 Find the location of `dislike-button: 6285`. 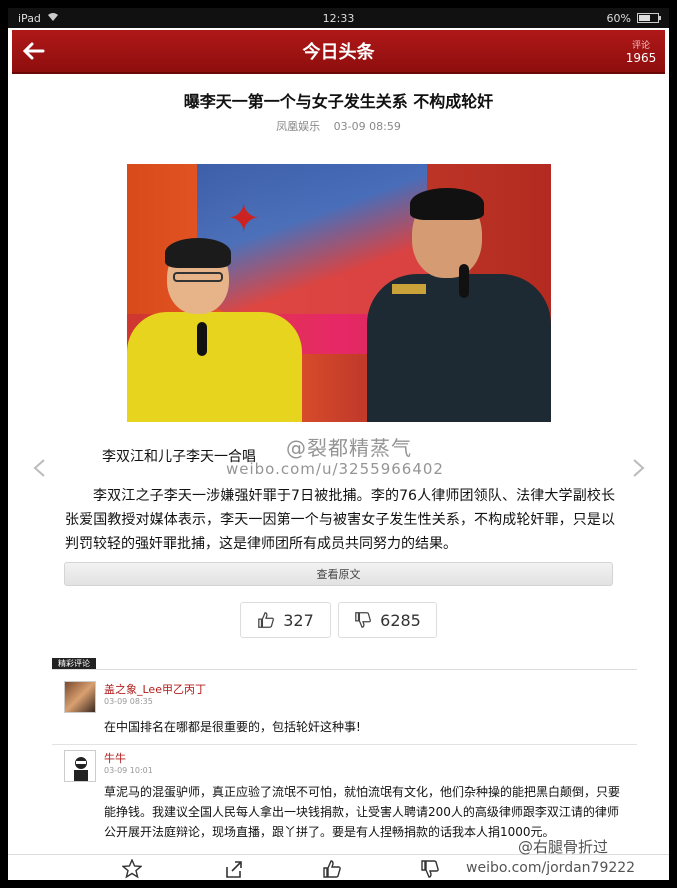

dislike-button: 6285 is located at coordinates (387, 620).